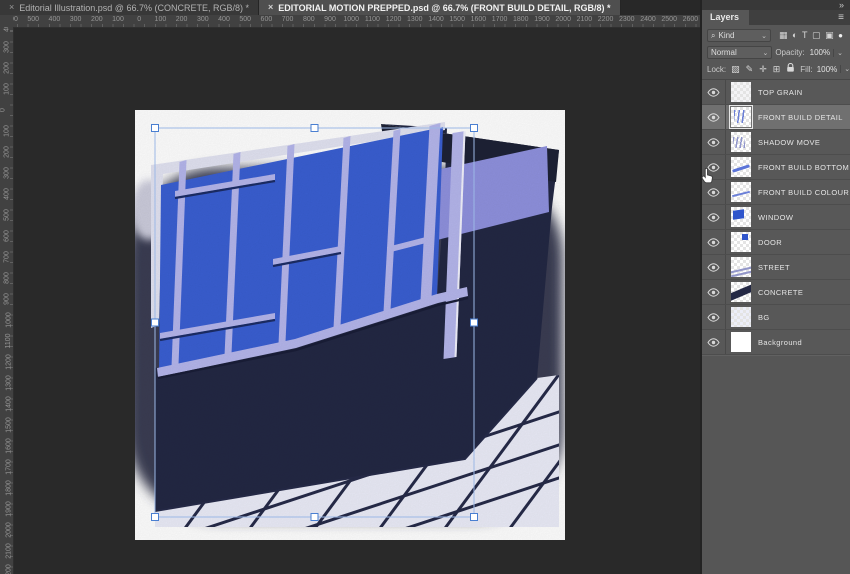 Image resolution: width=850 pixels, height=574 pixels. I want to click on tab-layers: Layers, so click(726, 17).